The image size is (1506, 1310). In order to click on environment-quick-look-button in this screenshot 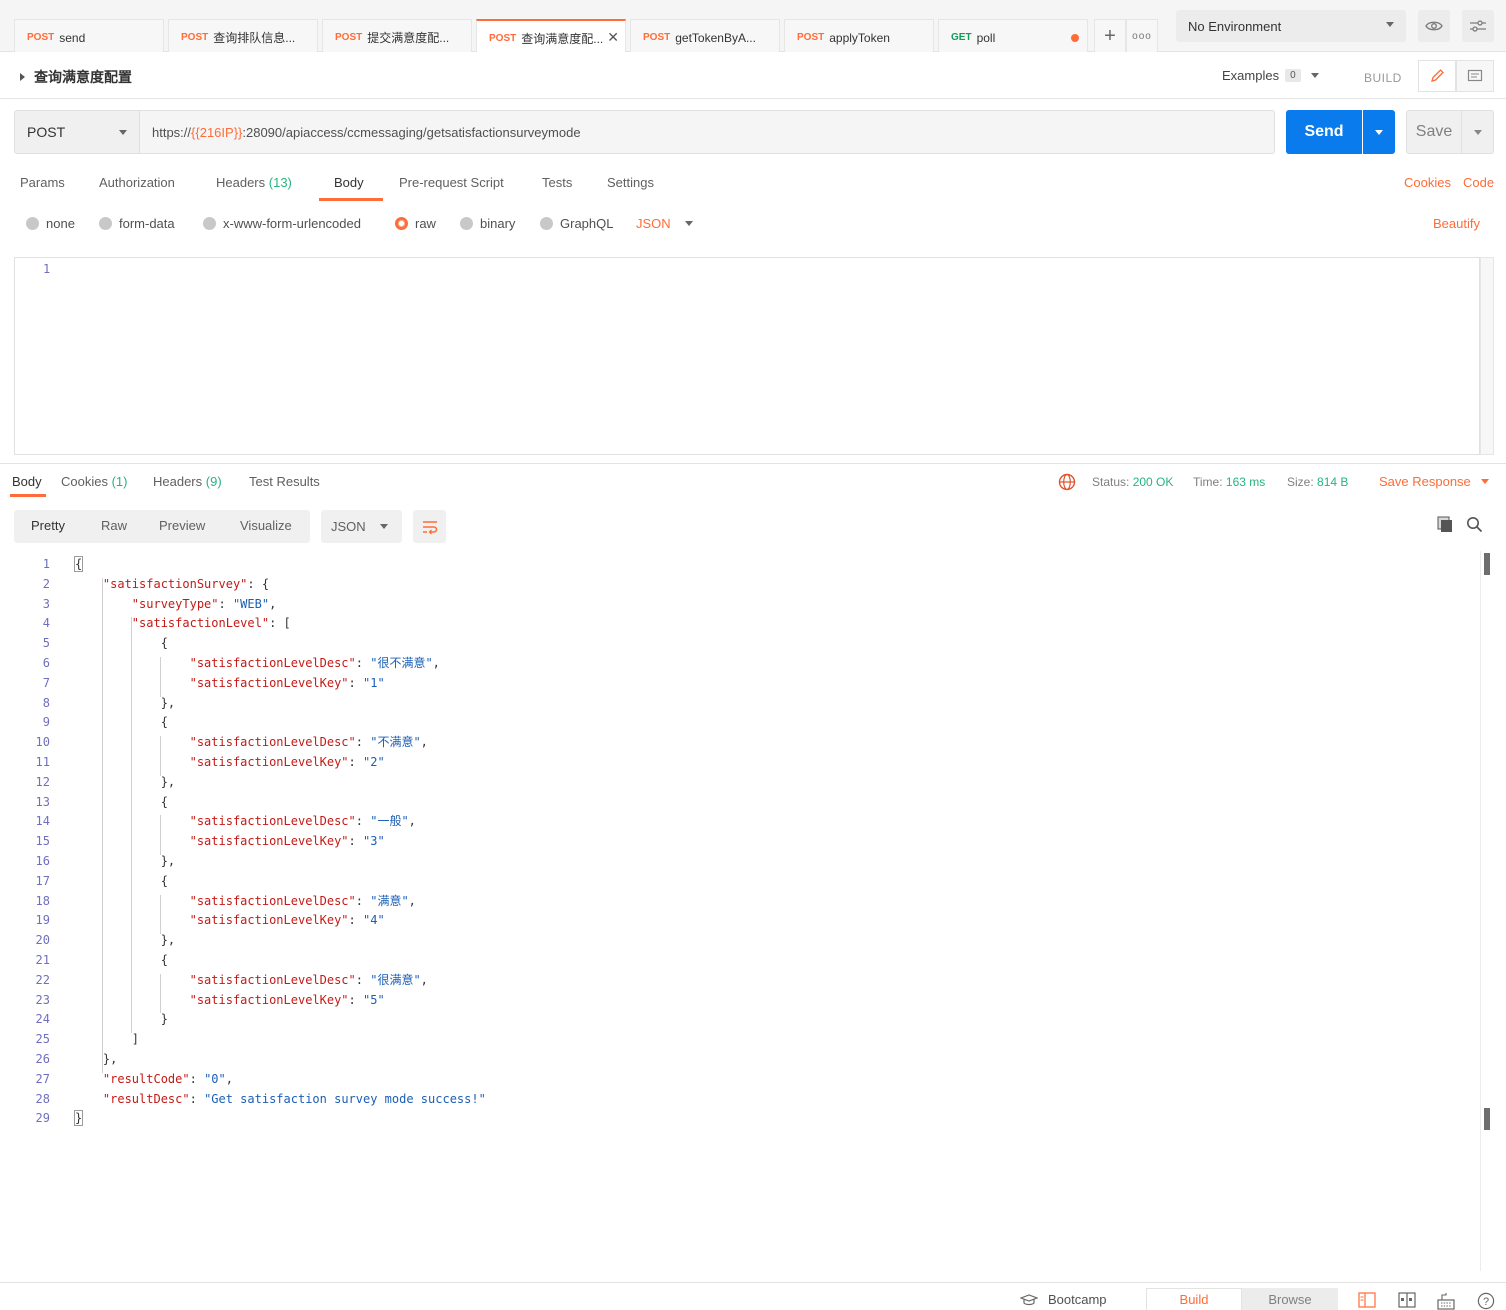, I will do `click(1434, 26)`.